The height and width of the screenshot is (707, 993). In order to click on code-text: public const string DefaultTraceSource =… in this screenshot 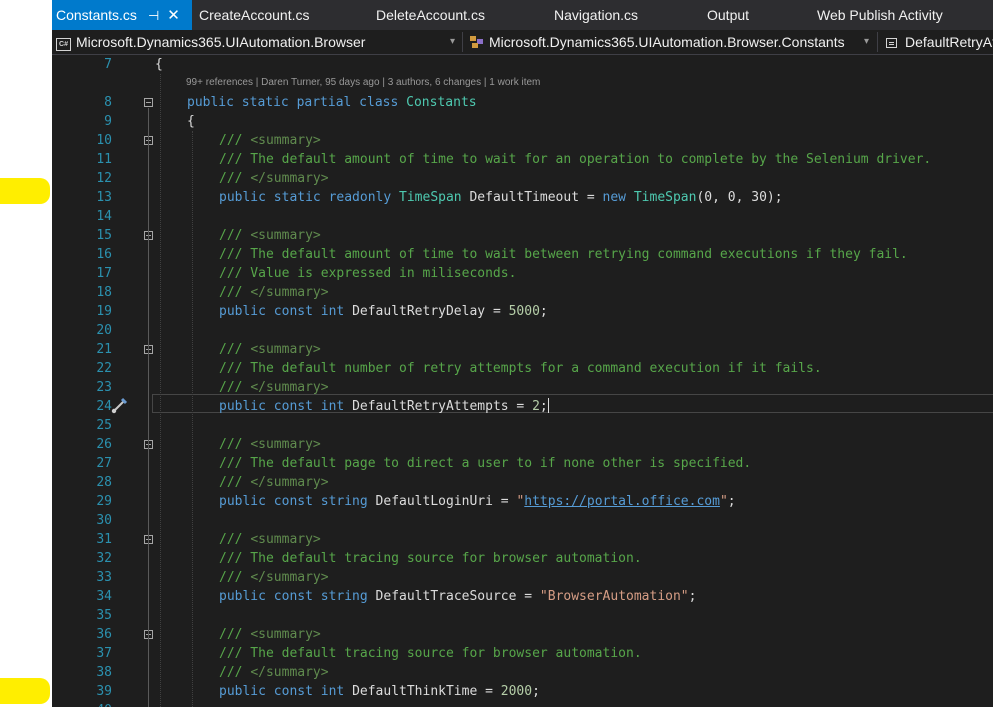, I will do `click(457, 596)`.